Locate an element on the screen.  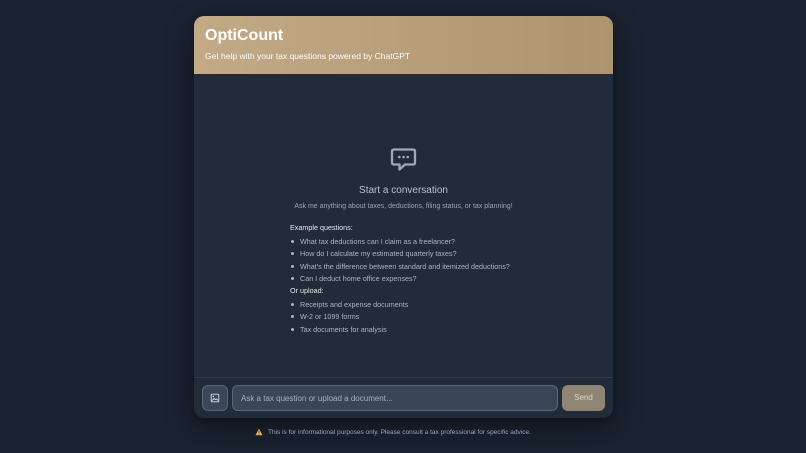
upload-example-item: Tax documents for analysis is located at coordinates (415, 329).